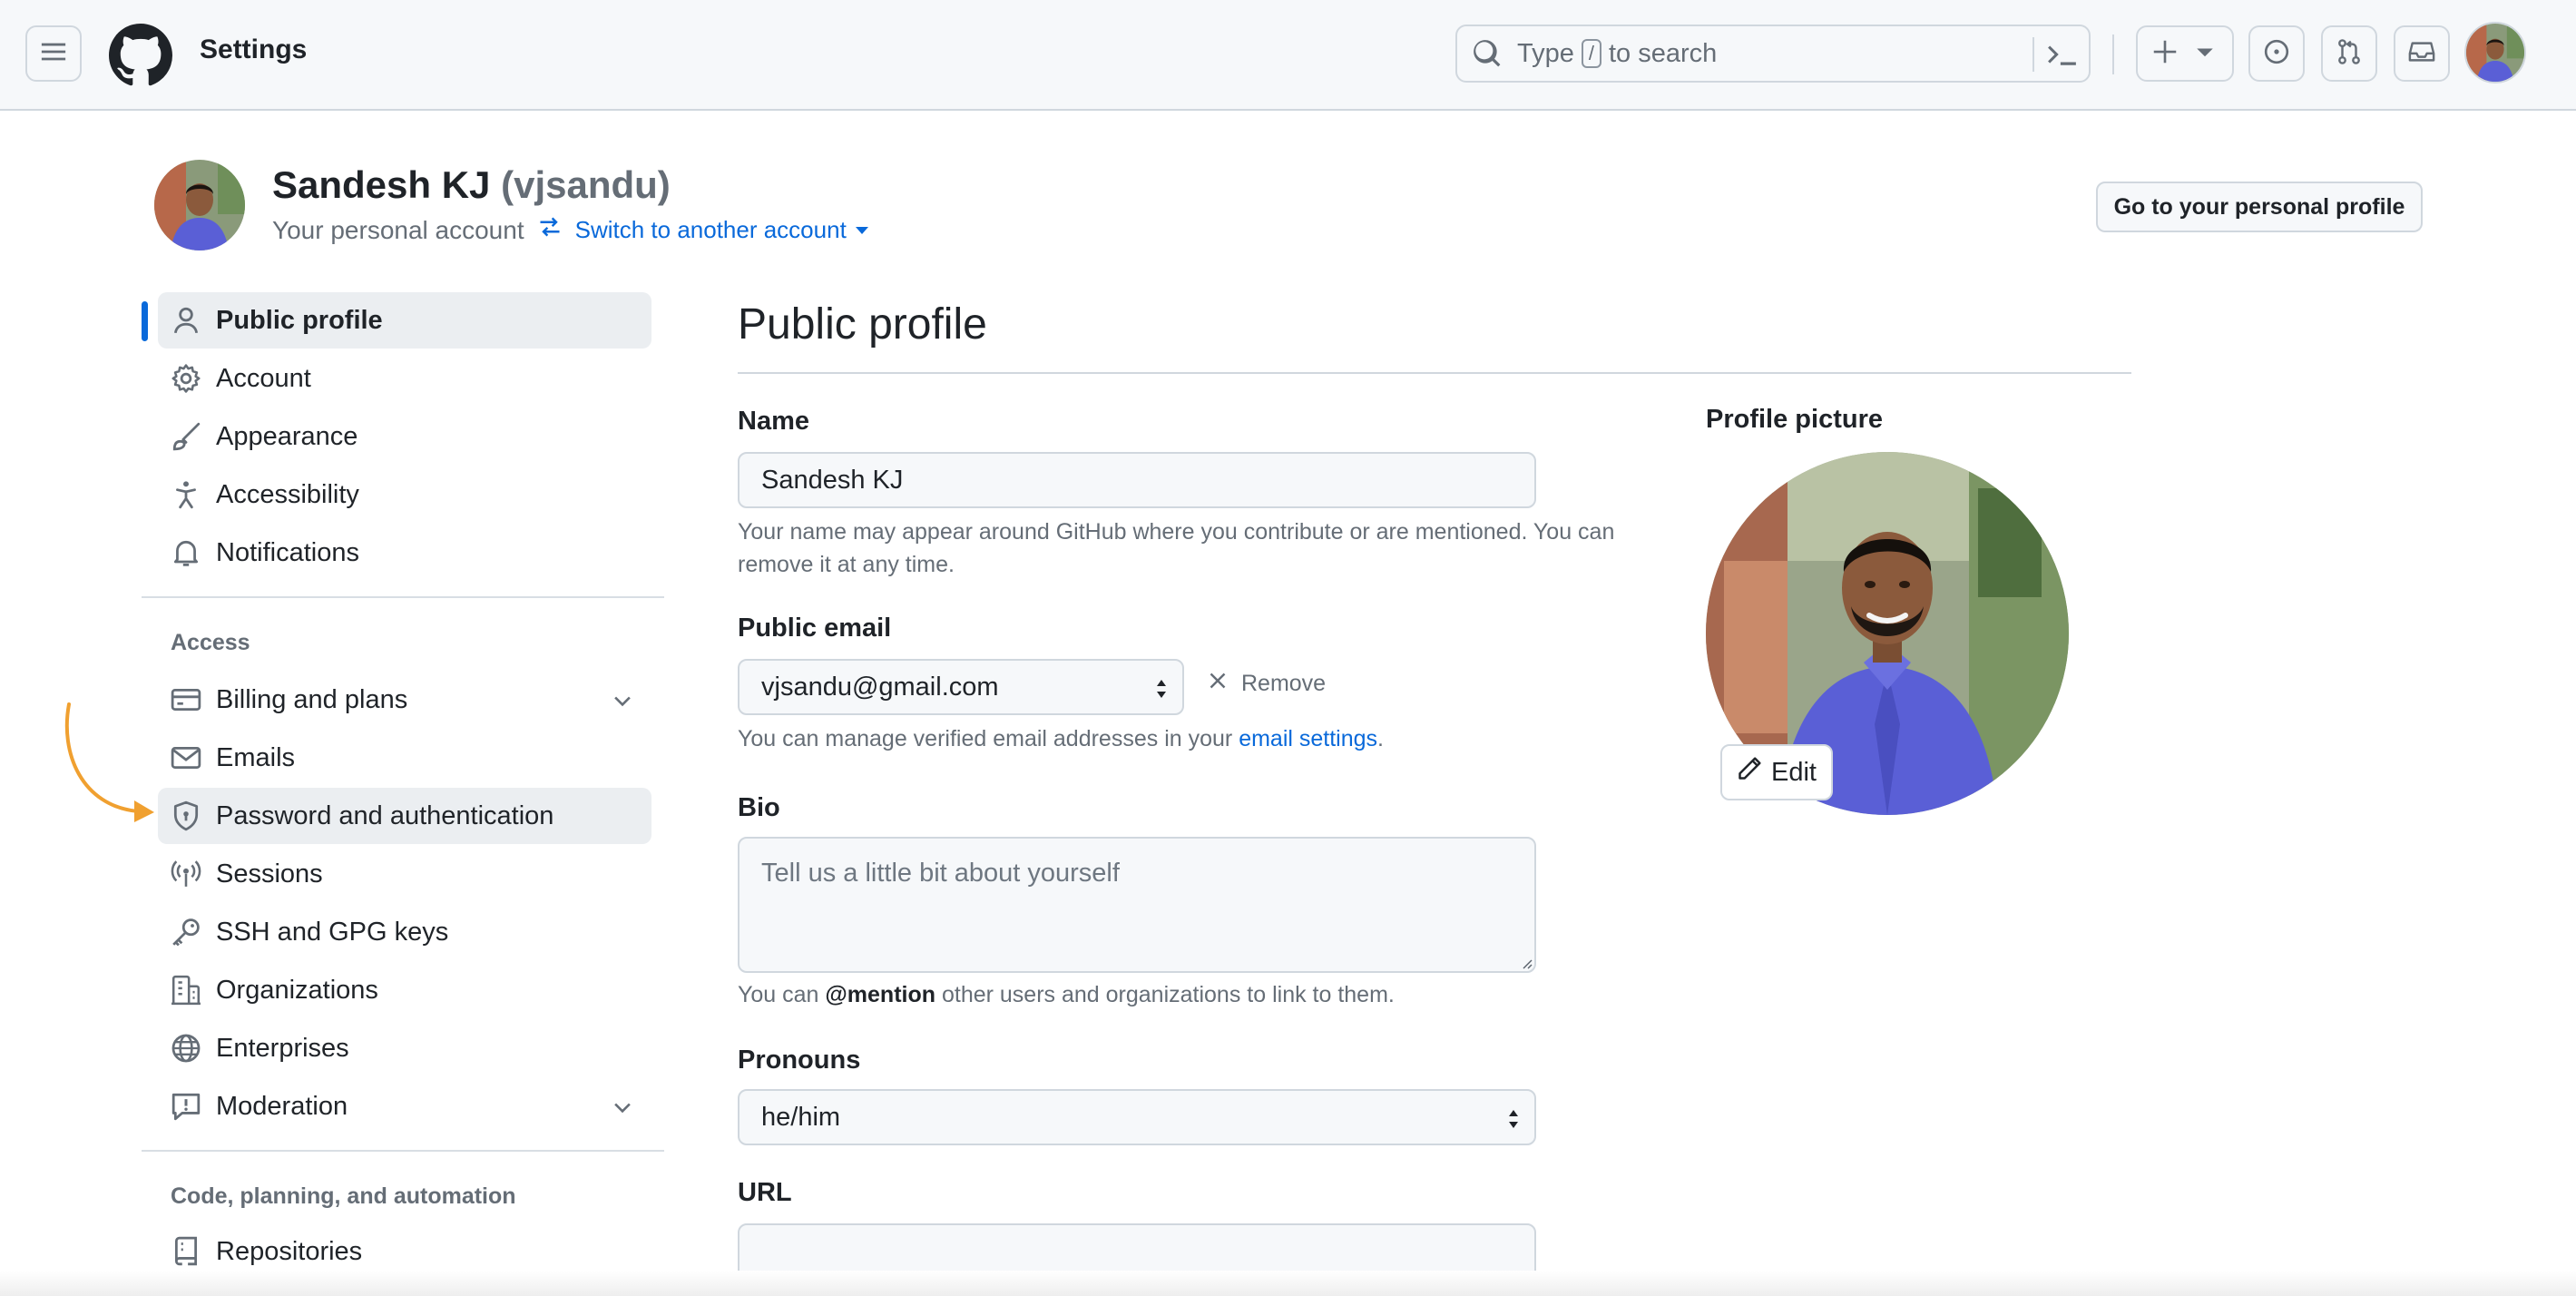 This screenshot has width=2576, height=1296. I want to click on sidebar-item-password-authentication: Password and authentication, so click(404, 816).